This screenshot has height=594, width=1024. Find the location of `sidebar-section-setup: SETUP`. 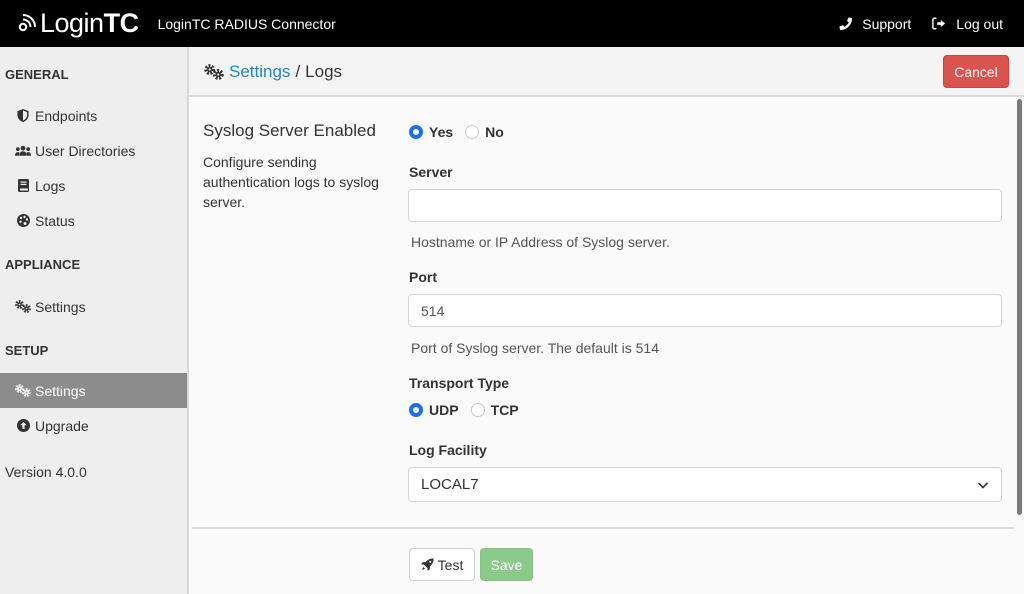

sidebar-section-setup: SETUP is located at coordinates (27, 350).